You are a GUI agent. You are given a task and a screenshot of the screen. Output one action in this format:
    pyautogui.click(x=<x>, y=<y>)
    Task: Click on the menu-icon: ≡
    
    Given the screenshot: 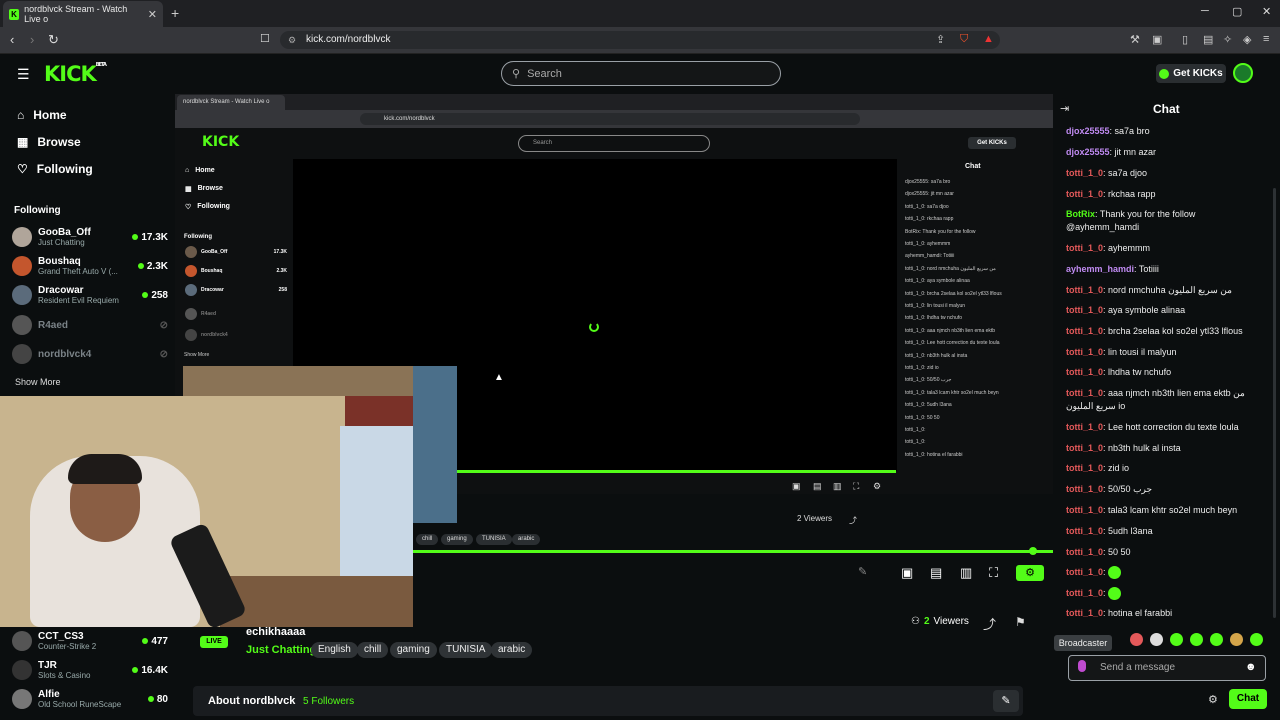 What is the action you would take?
    pyautogui.click(x=1266, y=39)
    